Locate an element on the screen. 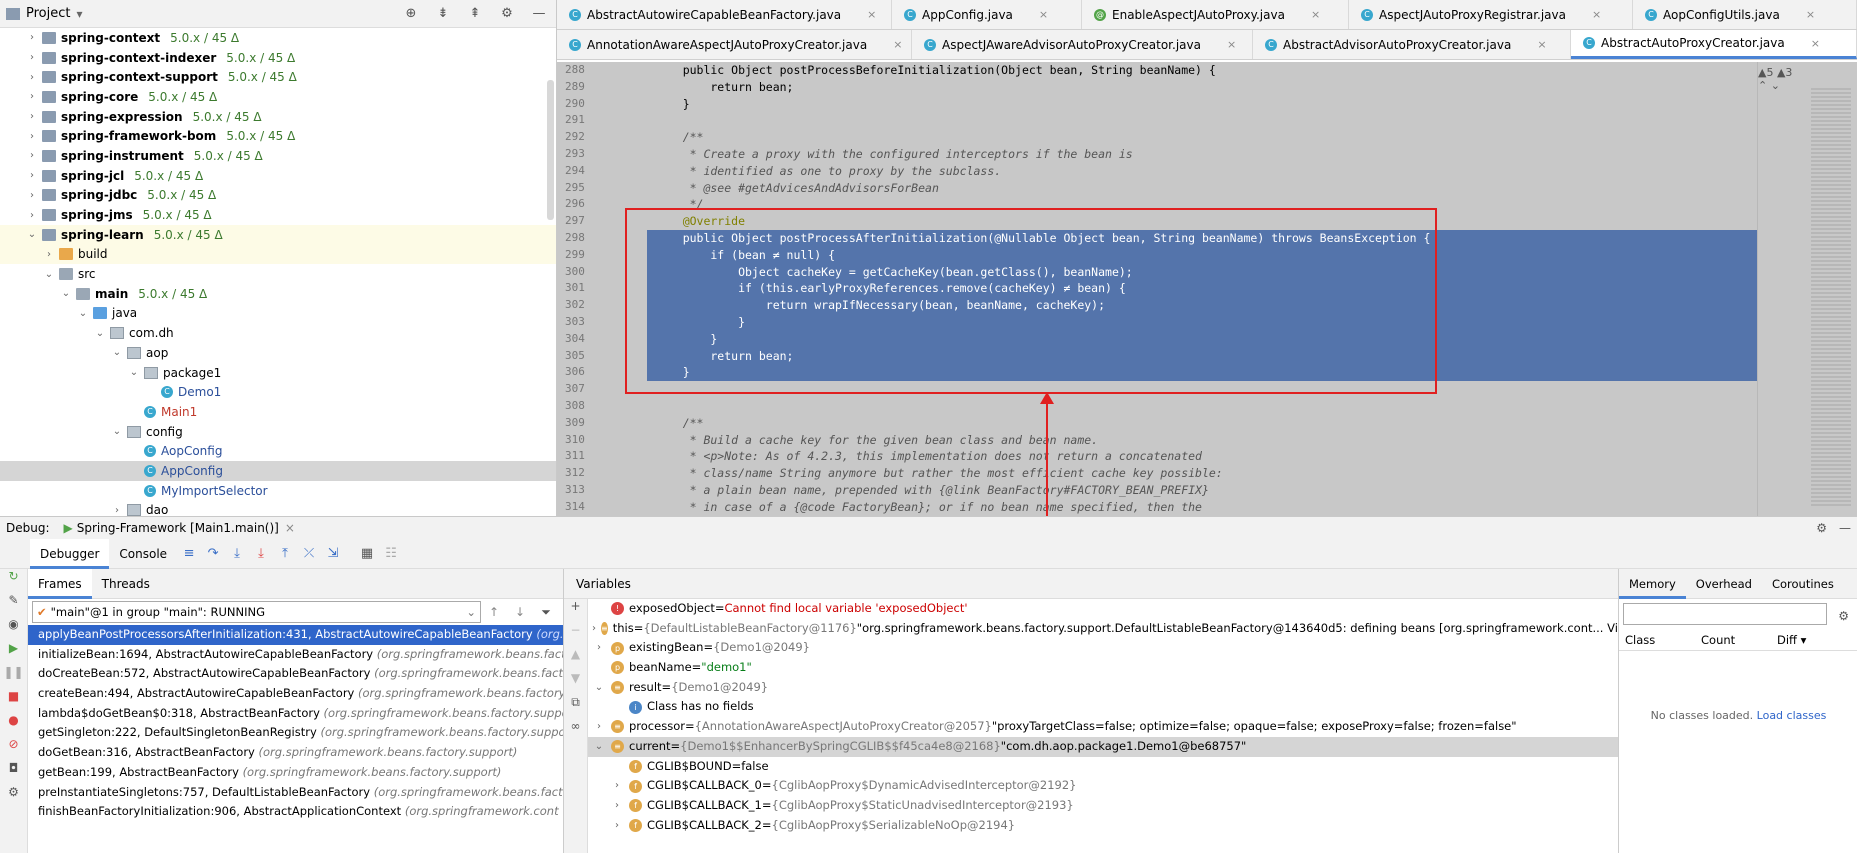  show-execution-point-icon: ≡ is located at coordinates (189, 553).